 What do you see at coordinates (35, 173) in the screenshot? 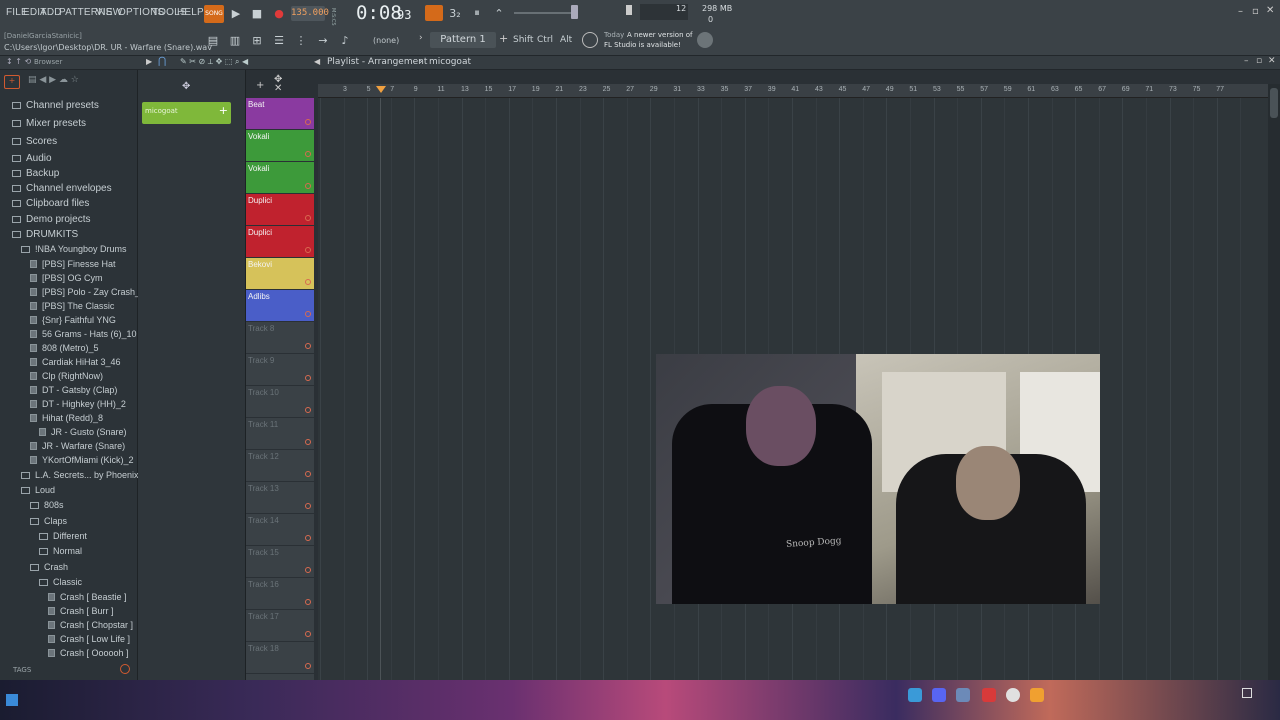
I see `browser-folder-item: Backup` at bounding box center [35, 173].